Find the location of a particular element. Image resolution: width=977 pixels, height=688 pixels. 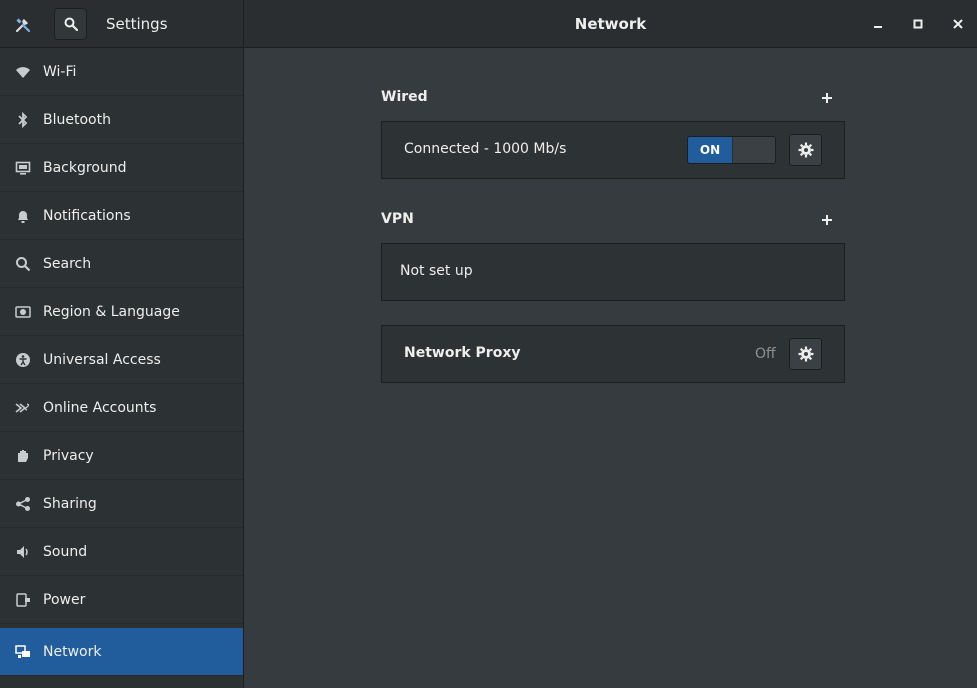

network-proxy-row: Network Proxy Off is located at coordinates (613, 354).